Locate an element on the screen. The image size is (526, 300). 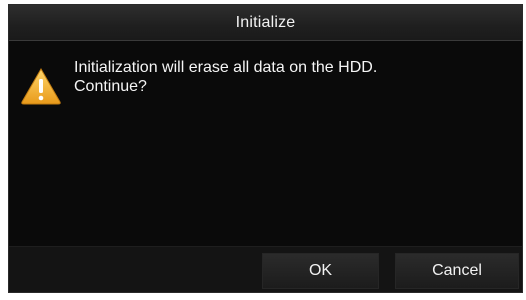
dialog-title-bar: Initialize is located at coordinates (265, 23).